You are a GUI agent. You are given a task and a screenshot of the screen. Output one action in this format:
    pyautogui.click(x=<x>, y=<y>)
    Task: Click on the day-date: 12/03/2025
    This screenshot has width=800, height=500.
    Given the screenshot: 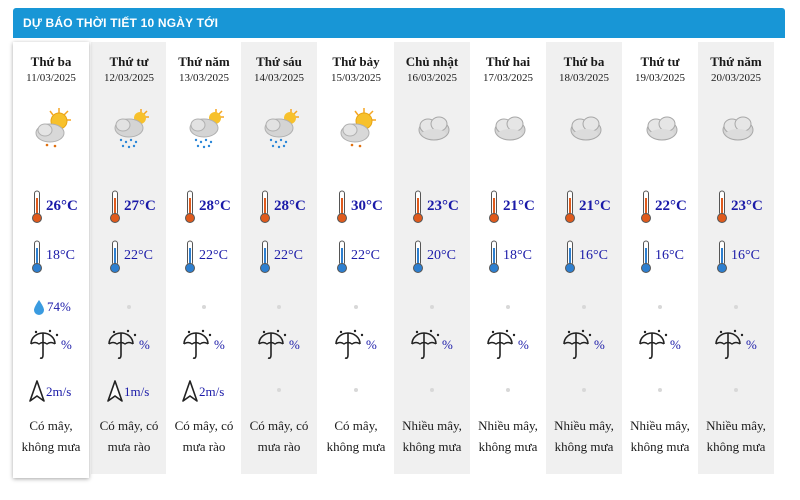 What is the action you would take?
    pyautogui.click(x=129, y=78)
    